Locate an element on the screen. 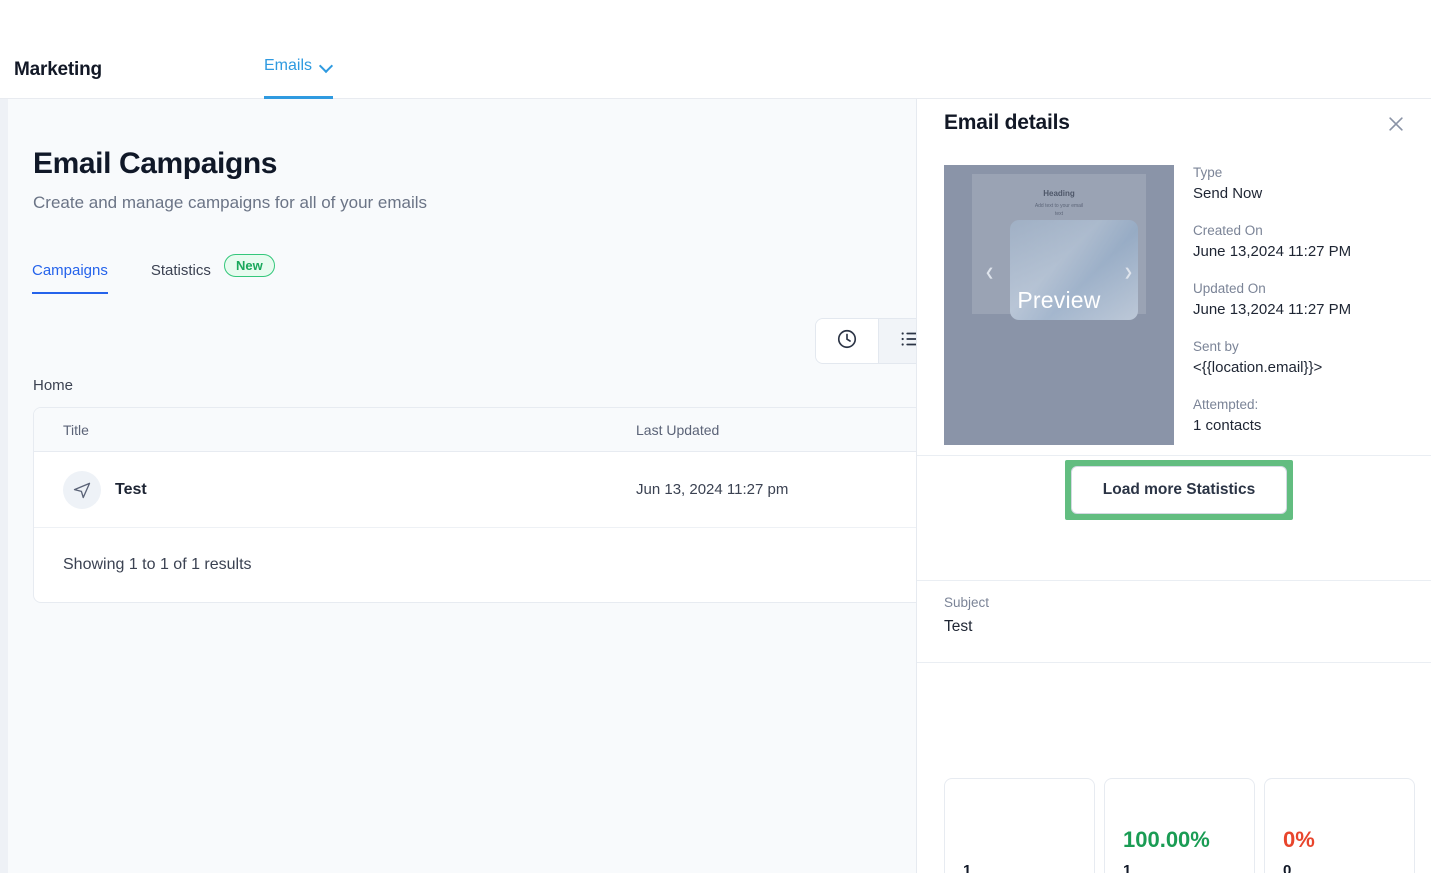 This screenshot has width=1431, height=873. top-navigation-bar: Marketing Emails is located at coordinates (715, 49).